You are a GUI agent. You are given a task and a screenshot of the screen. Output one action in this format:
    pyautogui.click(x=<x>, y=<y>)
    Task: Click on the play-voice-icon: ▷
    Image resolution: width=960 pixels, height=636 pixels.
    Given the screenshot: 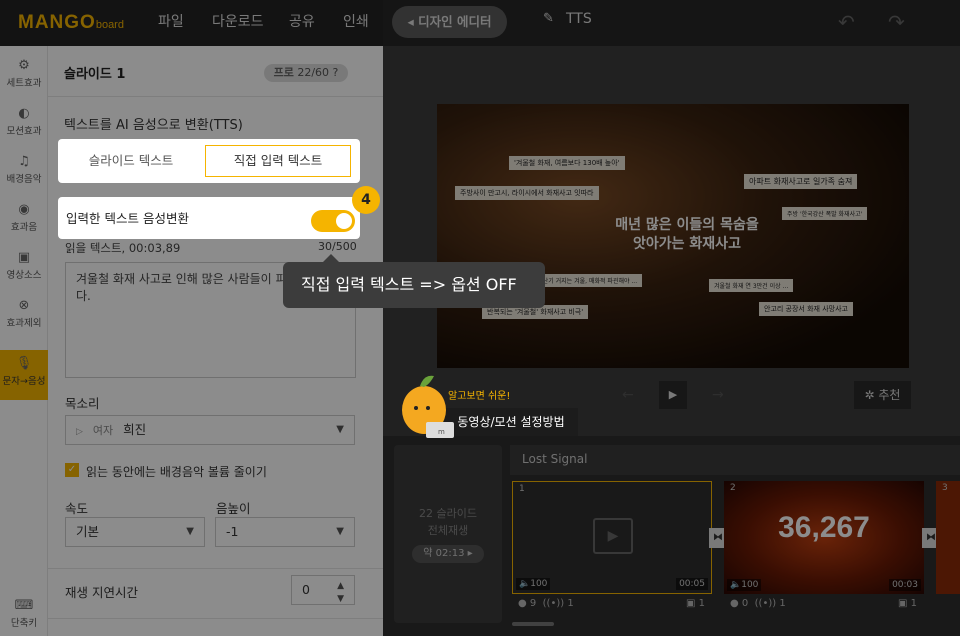 What is the action you would take?
    pyautogui.click(x=79, y=432)
    